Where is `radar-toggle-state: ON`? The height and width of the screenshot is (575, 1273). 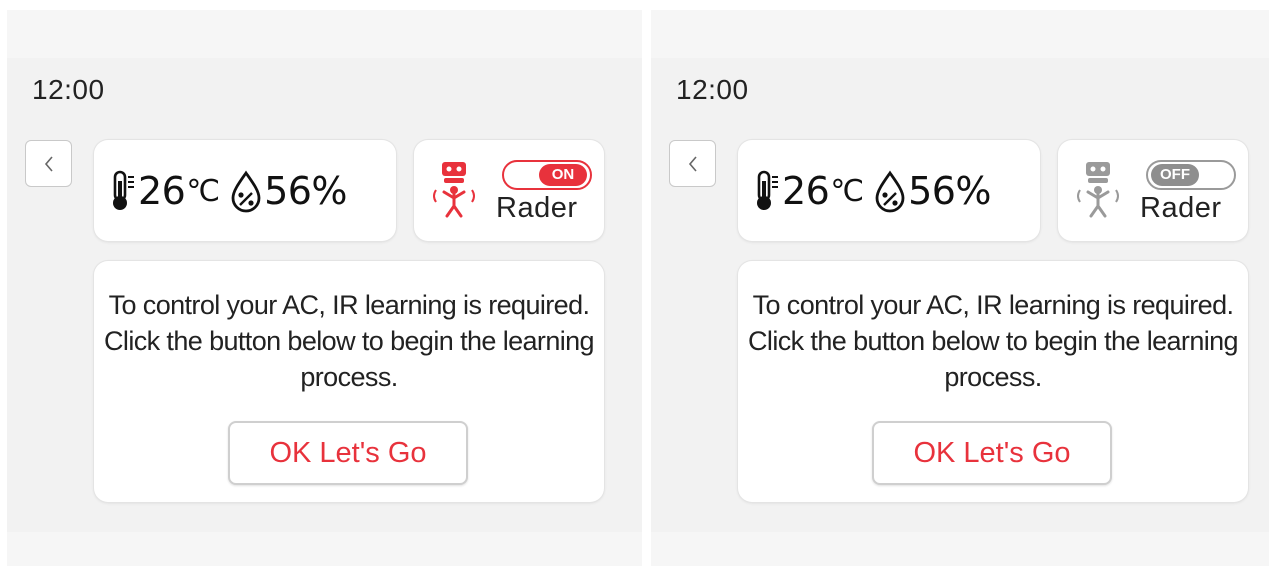
radar-toggle-state: ON is located at coordinates (563, 175).